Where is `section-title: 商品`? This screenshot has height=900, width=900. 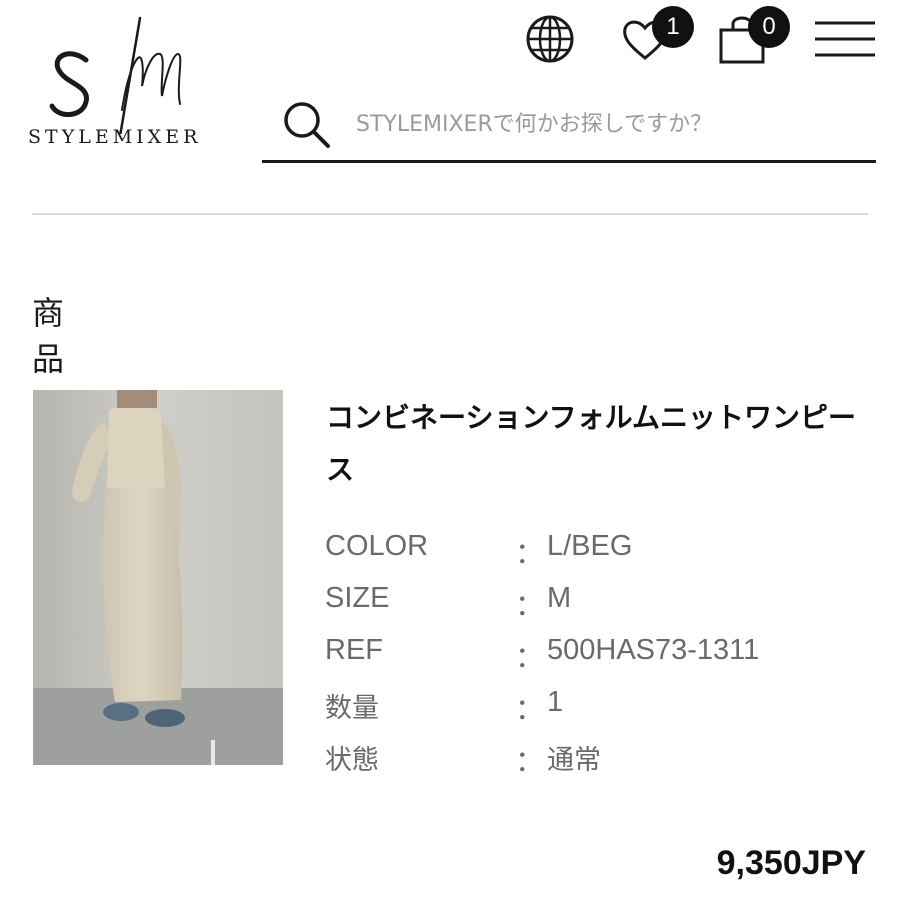
section-title: 商品 is located at coordinates (84, 336).